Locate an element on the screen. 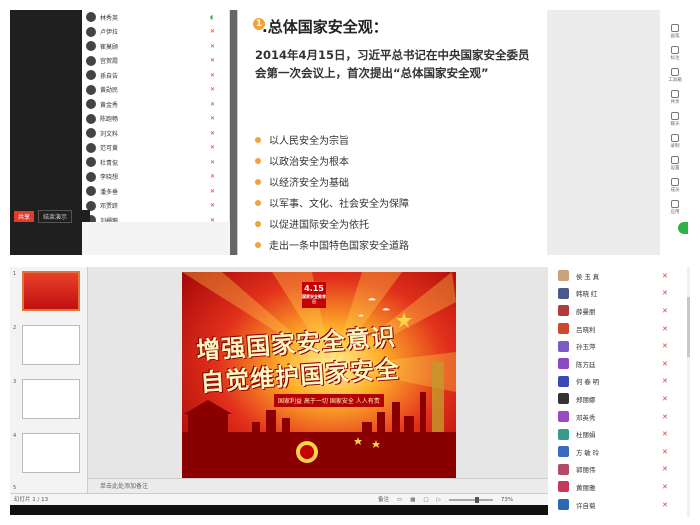 The image size is (700, 525). tool-button: 标注 is located at coordinates (675, 53).